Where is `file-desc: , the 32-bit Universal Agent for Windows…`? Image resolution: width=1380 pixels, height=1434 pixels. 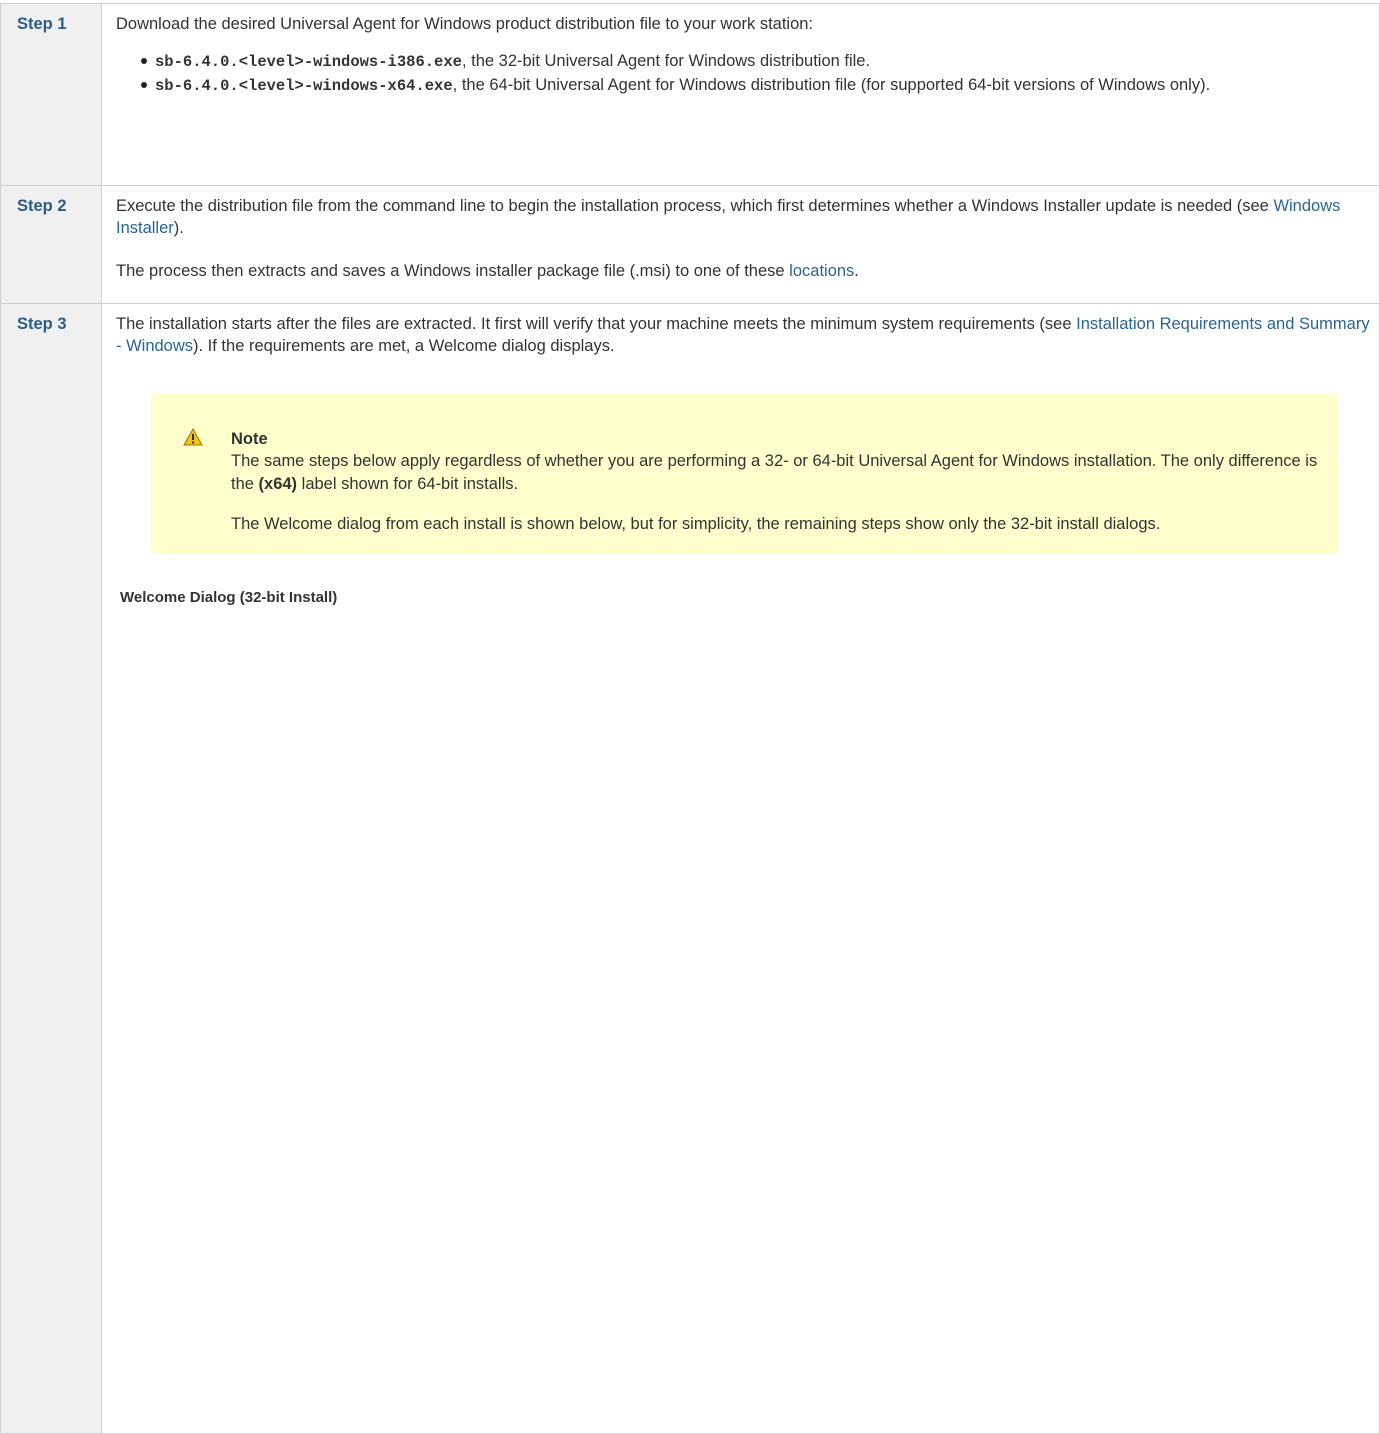
file-desc: , the 32-bit Universal Agent for Windows… is located at coordinates (666, 61).